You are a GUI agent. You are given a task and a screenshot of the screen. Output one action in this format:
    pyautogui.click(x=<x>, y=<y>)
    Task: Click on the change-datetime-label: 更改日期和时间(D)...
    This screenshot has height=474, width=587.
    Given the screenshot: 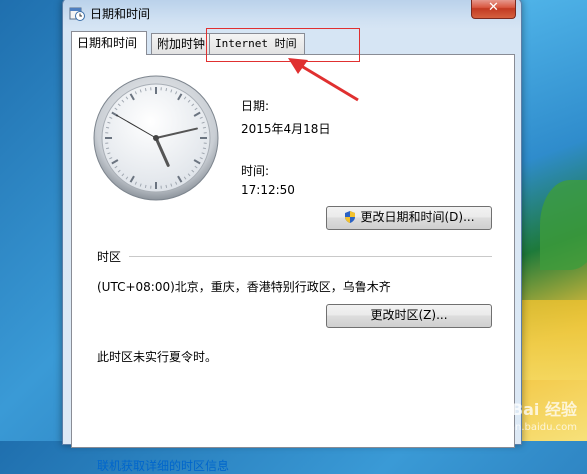 What is the action you would take?
    pyautogui.click(x=417, y=217)
    